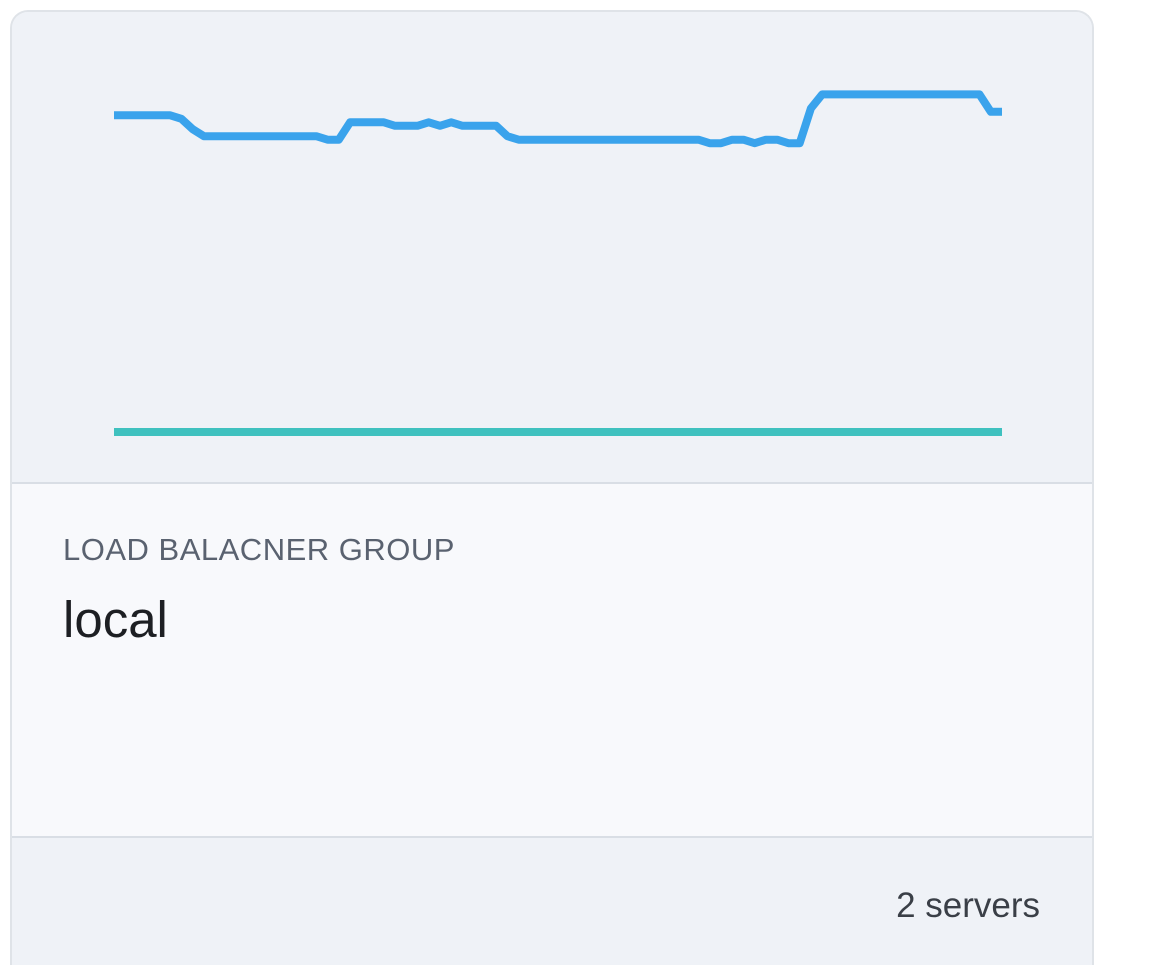 The height and width of the screenshot is (965, 1151). I want to click on server-count-label: 2 servers, so click(968, 905).